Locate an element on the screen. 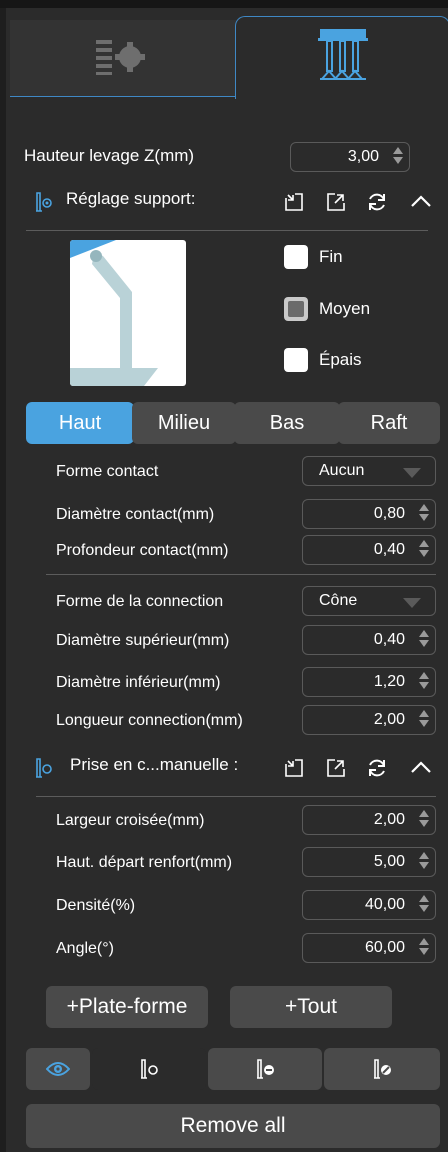 This screenshot has height=1152, width=448. lift-height-input: 3,00 is located at coordinates (350, 157).